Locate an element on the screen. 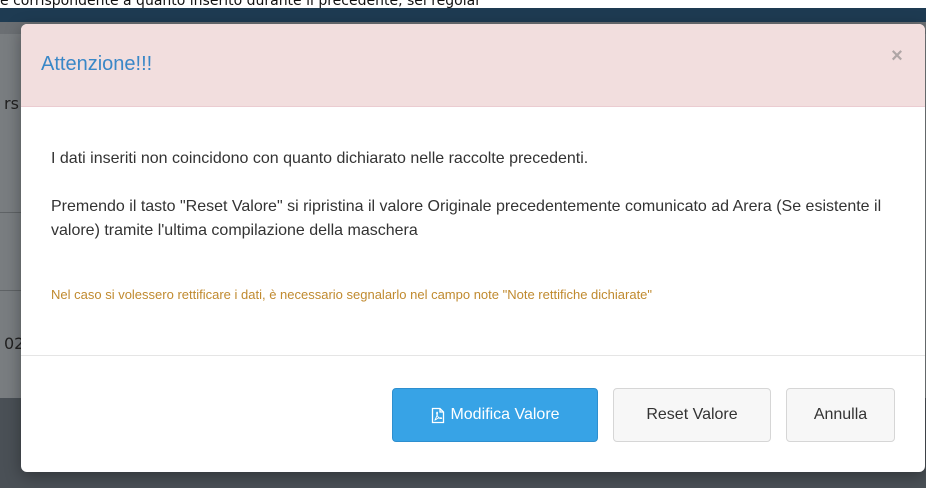 This screenshot has height=488, width=926. reset-value-button: Reset Valore is located at coordinates (692, 415).